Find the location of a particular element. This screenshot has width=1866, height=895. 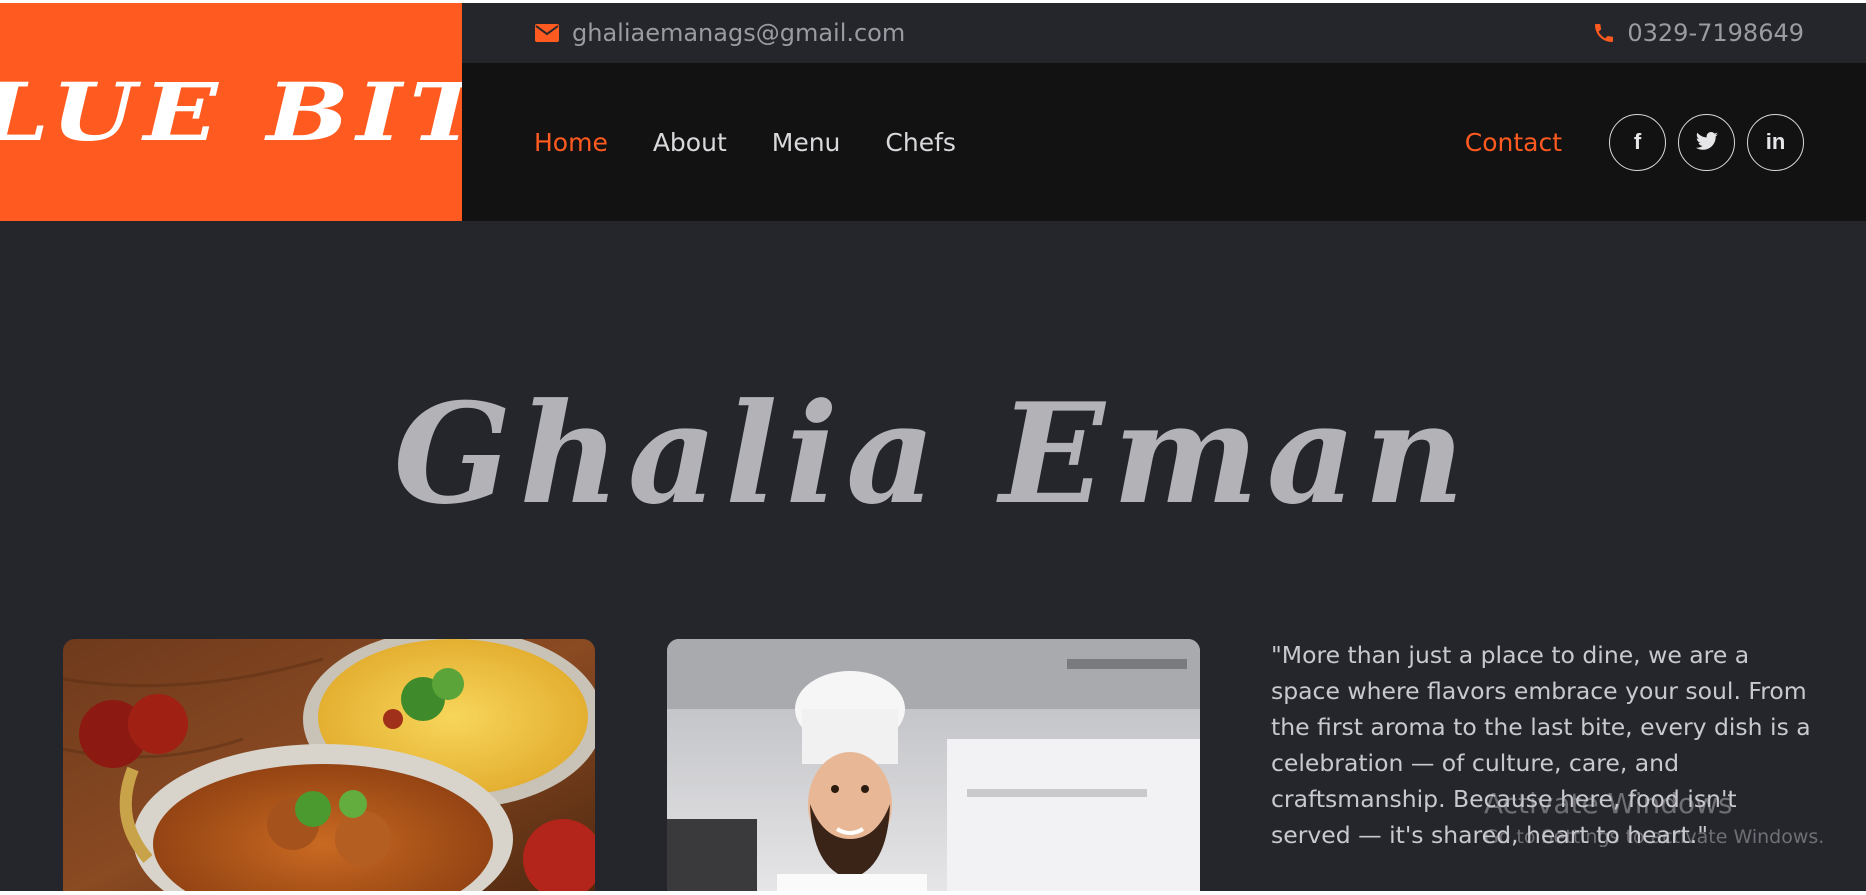

chef-image is located at coordinates (933, 767).